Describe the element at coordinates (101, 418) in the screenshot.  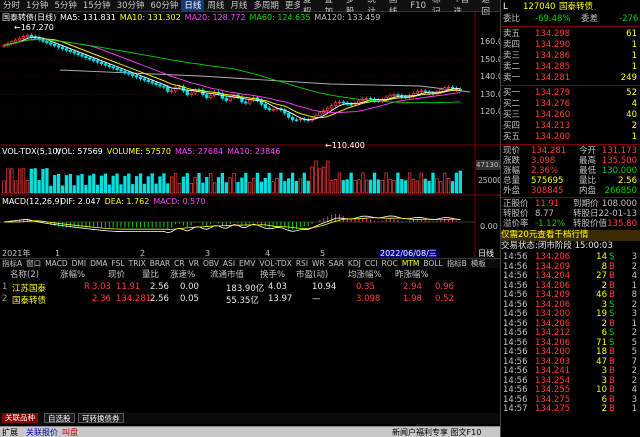
I see `tag-convertible: 可转换债券` at that location.